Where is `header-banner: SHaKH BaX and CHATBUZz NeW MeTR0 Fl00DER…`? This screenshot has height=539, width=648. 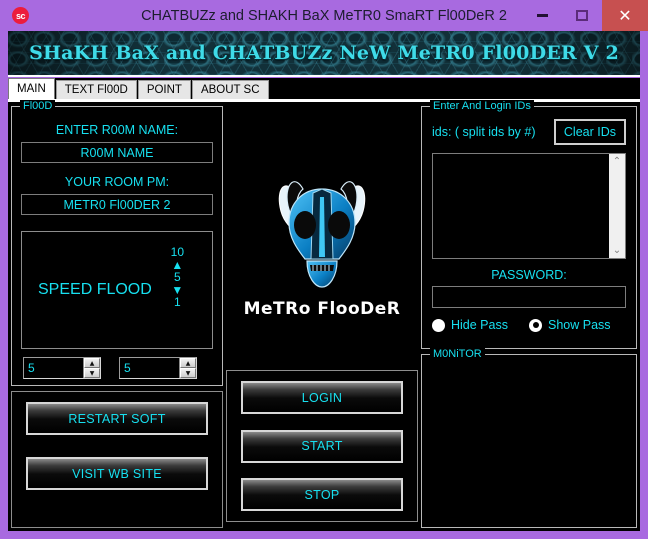 header-banner: SHaKH BaX and CHATBUZz NeW MeTR0 Fl00DER… is located at coordinates (324, 54).